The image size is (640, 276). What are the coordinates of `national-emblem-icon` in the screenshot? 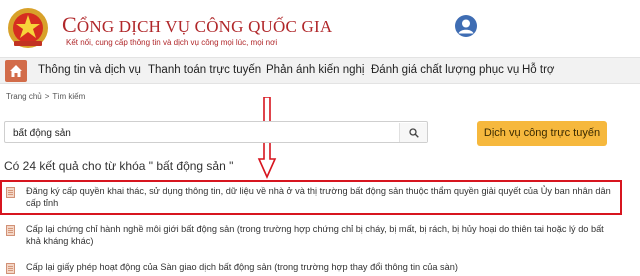 It's located at (28, 28).